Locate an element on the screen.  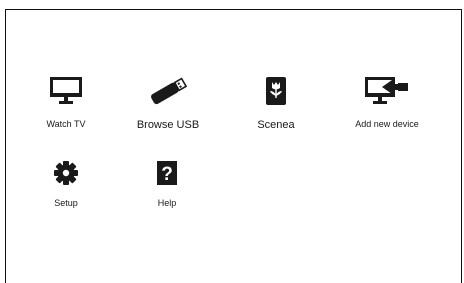
tv-icon is located at coordinates (66, 90).